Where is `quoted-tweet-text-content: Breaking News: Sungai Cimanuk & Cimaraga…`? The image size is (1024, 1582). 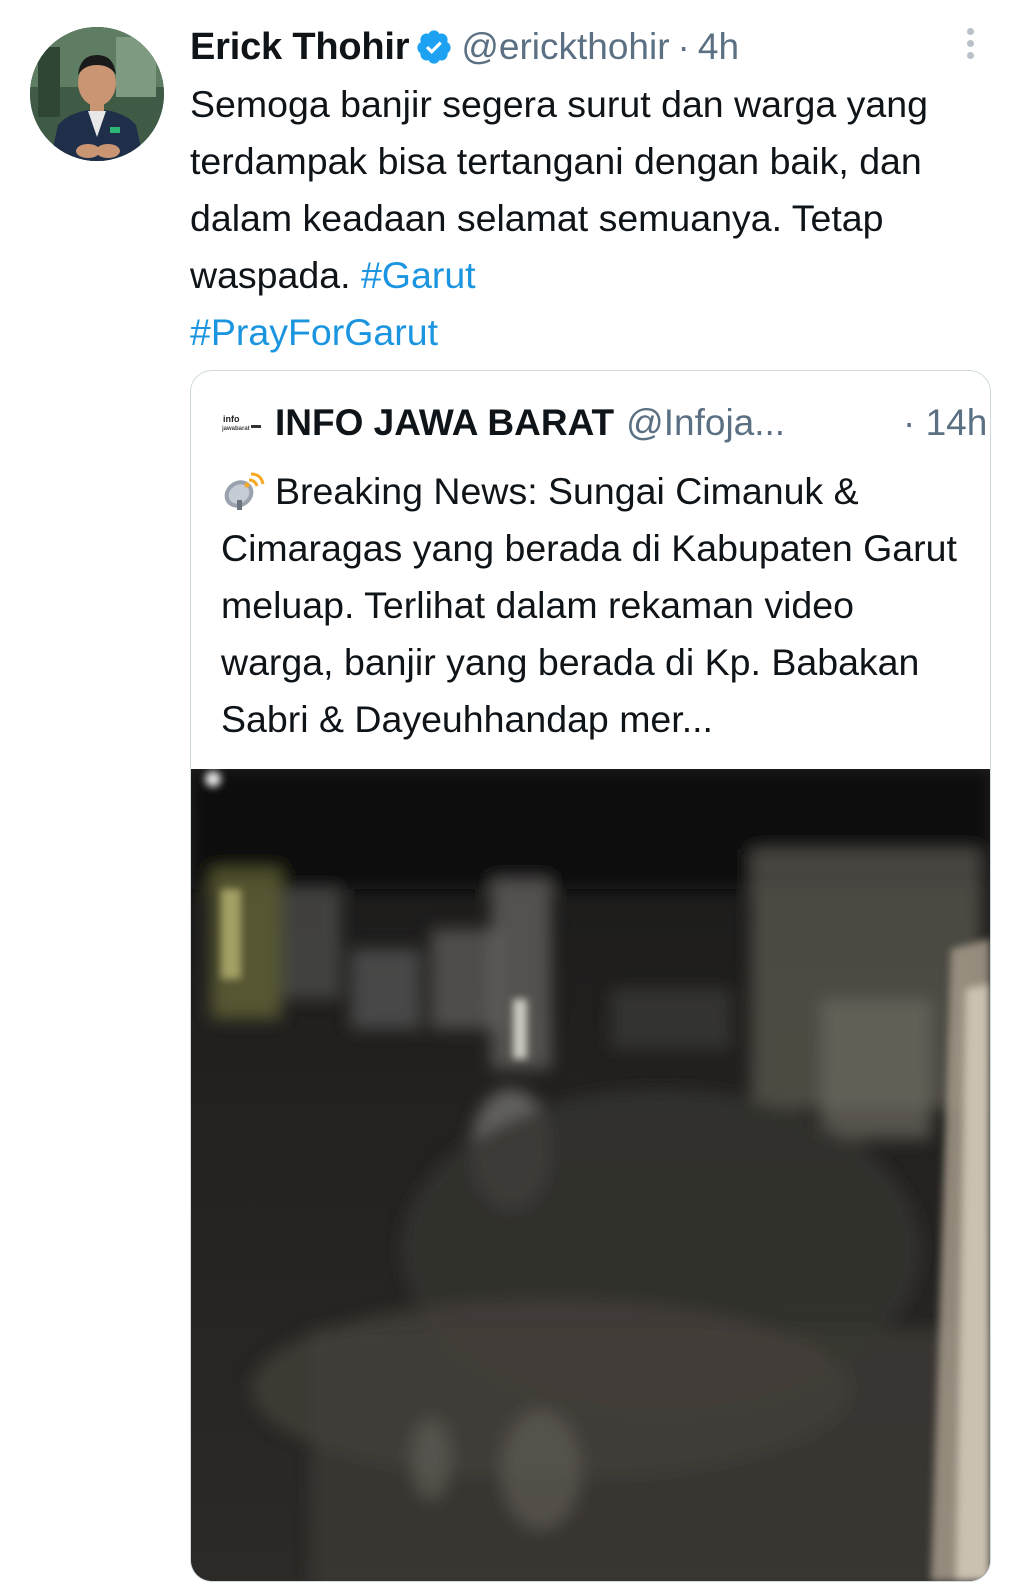 quoted-tweet-text-content: Breaking News: Sungai Cimanuk & Cimaraga… is located at coordinates (589, 605).